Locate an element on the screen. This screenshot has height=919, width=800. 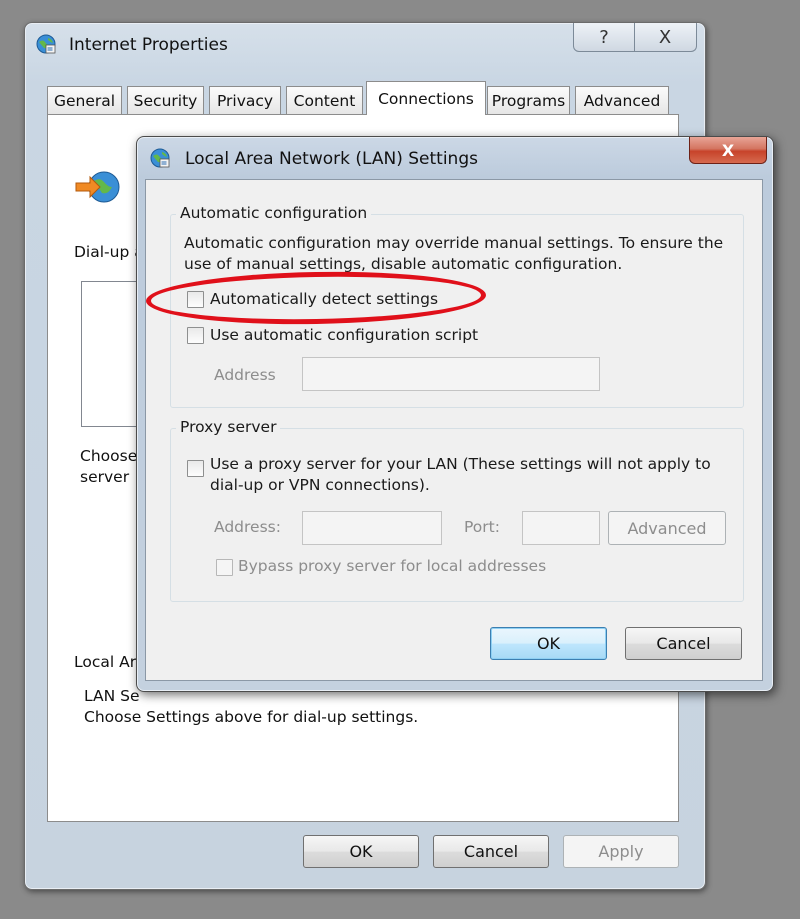
dial-up-label: Dial-up a is located at coordinates (109, 252).